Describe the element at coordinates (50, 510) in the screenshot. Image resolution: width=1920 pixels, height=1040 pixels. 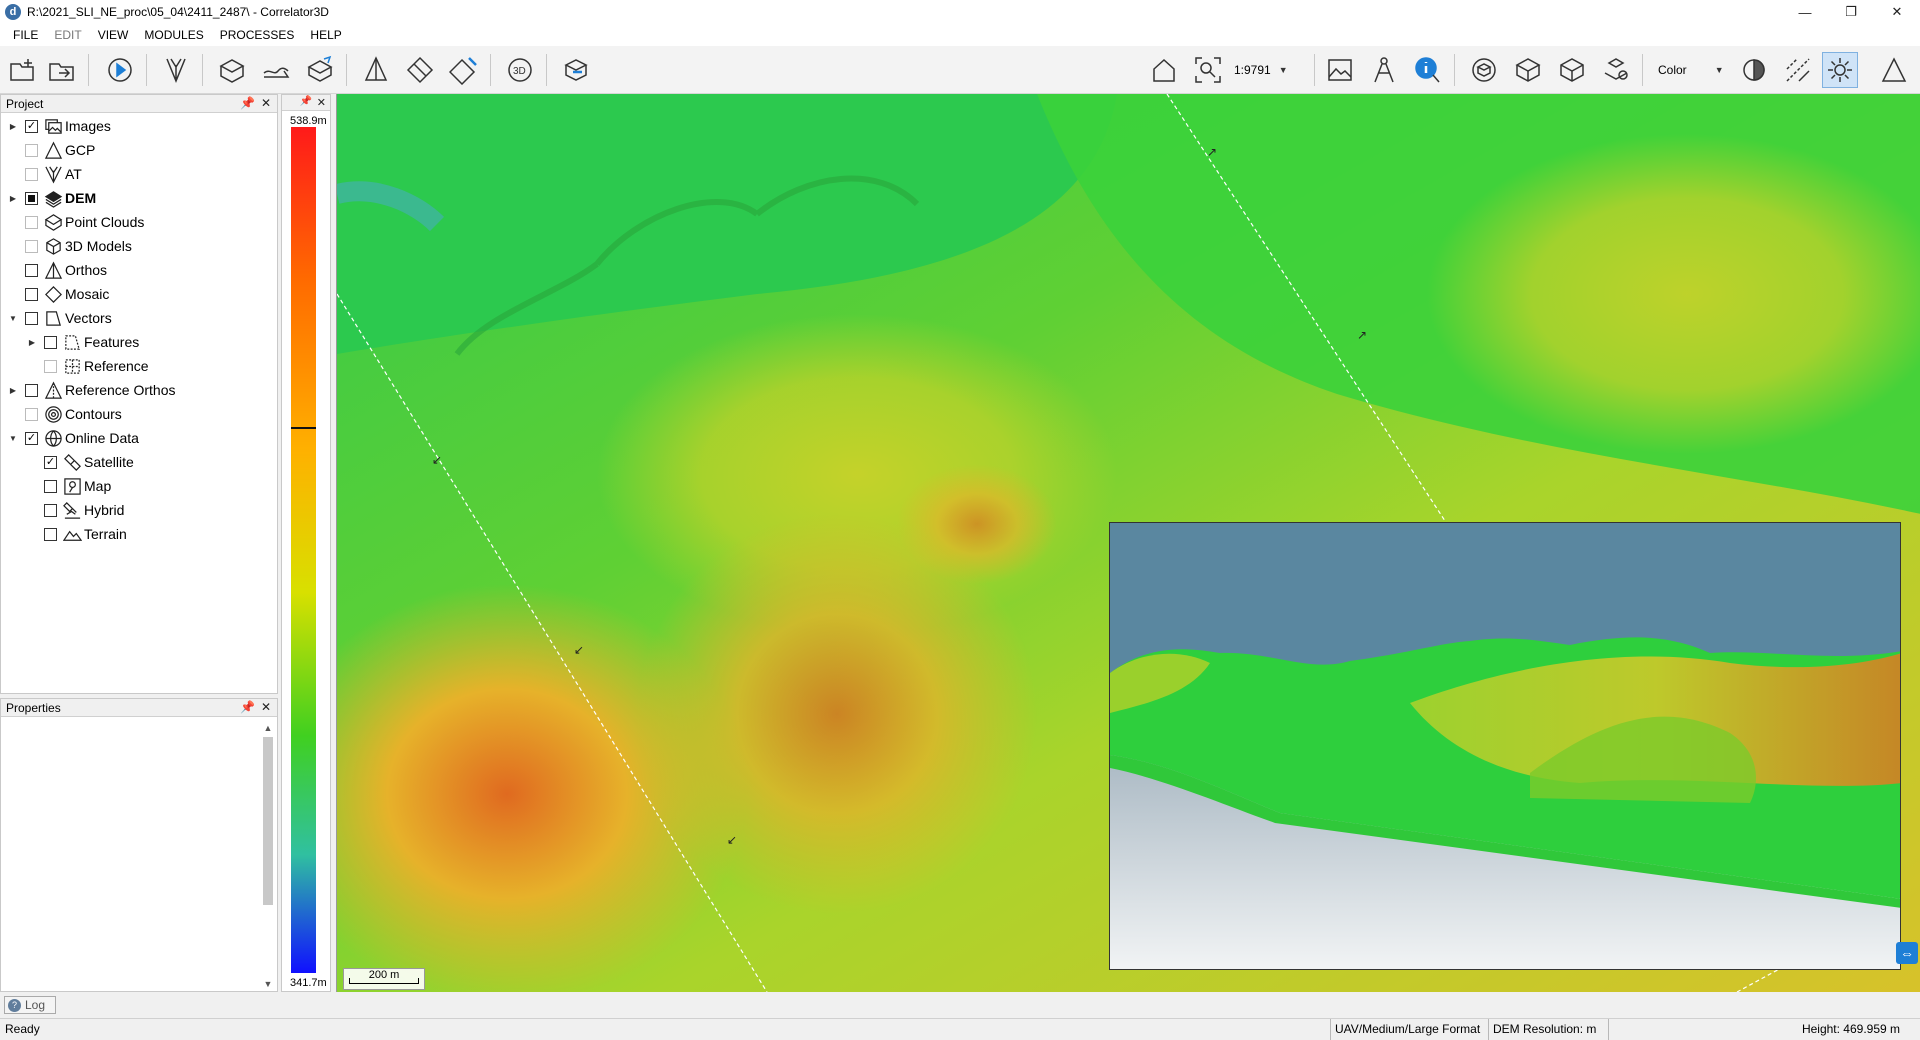
I see `tree-checkbox-hybrid` at that location.